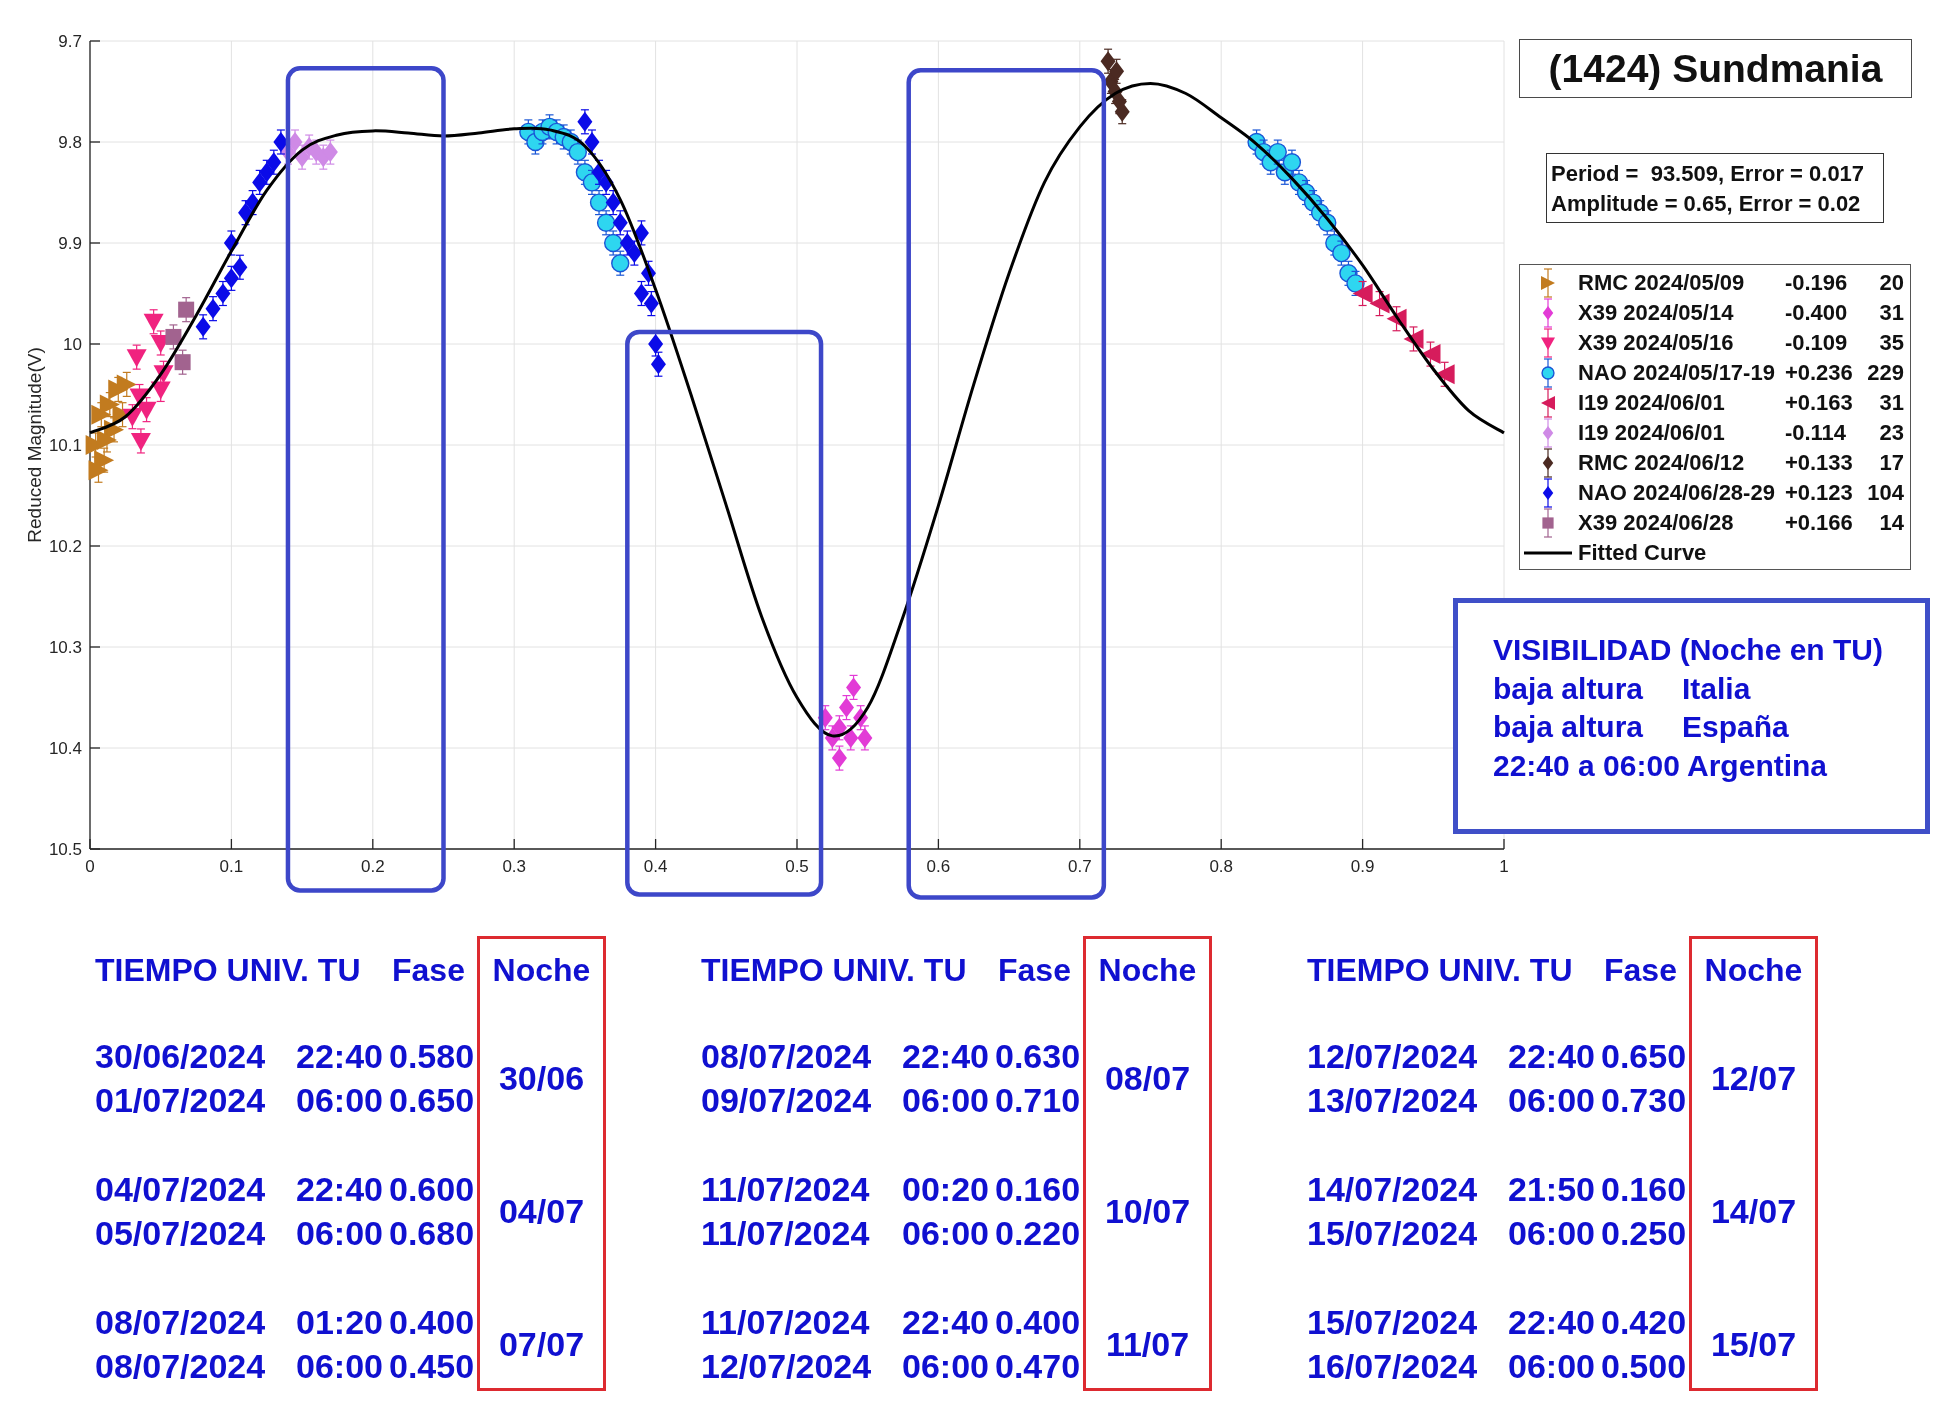 This screenshot has width=1951, height=1421. What do you see at coordinates (1818, 373) in the screenshot?
I see `legend-offset: +0.236` at bounding box center [1818, 373].